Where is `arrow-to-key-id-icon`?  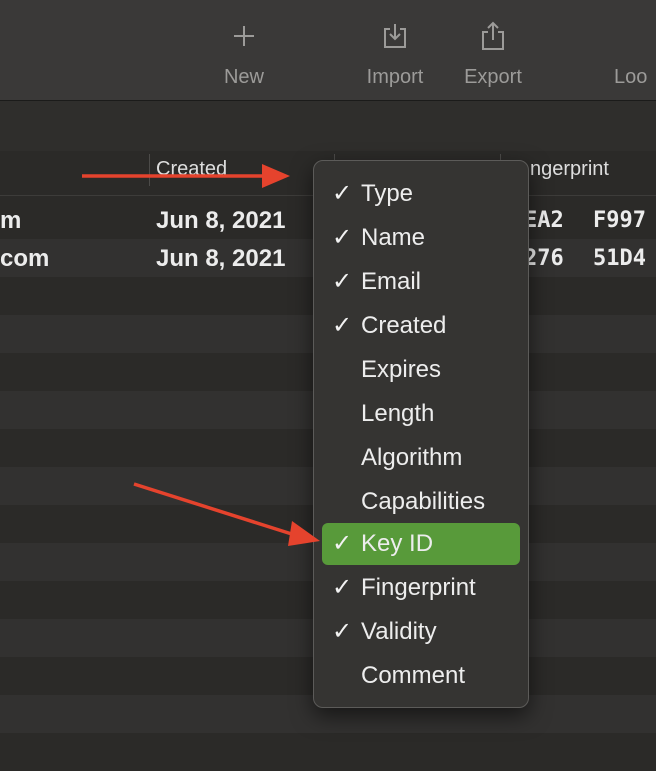 arrow-to-key-id-icon is located at coordinates (226, 514).